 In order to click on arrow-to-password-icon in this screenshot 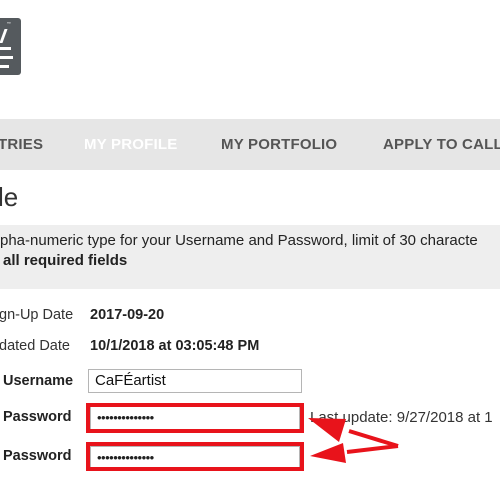, I will do `click(373, 438)`.